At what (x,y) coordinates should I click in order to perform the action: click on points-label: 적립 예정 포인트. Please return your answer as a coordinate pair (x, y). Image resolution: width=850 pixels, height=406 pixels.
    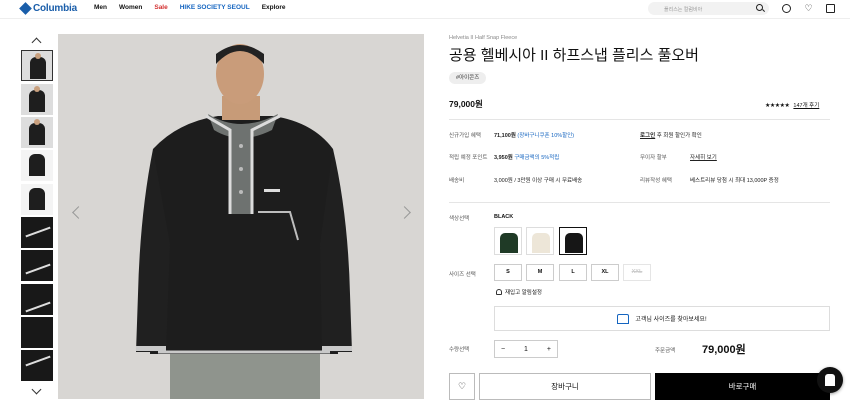
    Looking at the image, I should click on (468, 158).